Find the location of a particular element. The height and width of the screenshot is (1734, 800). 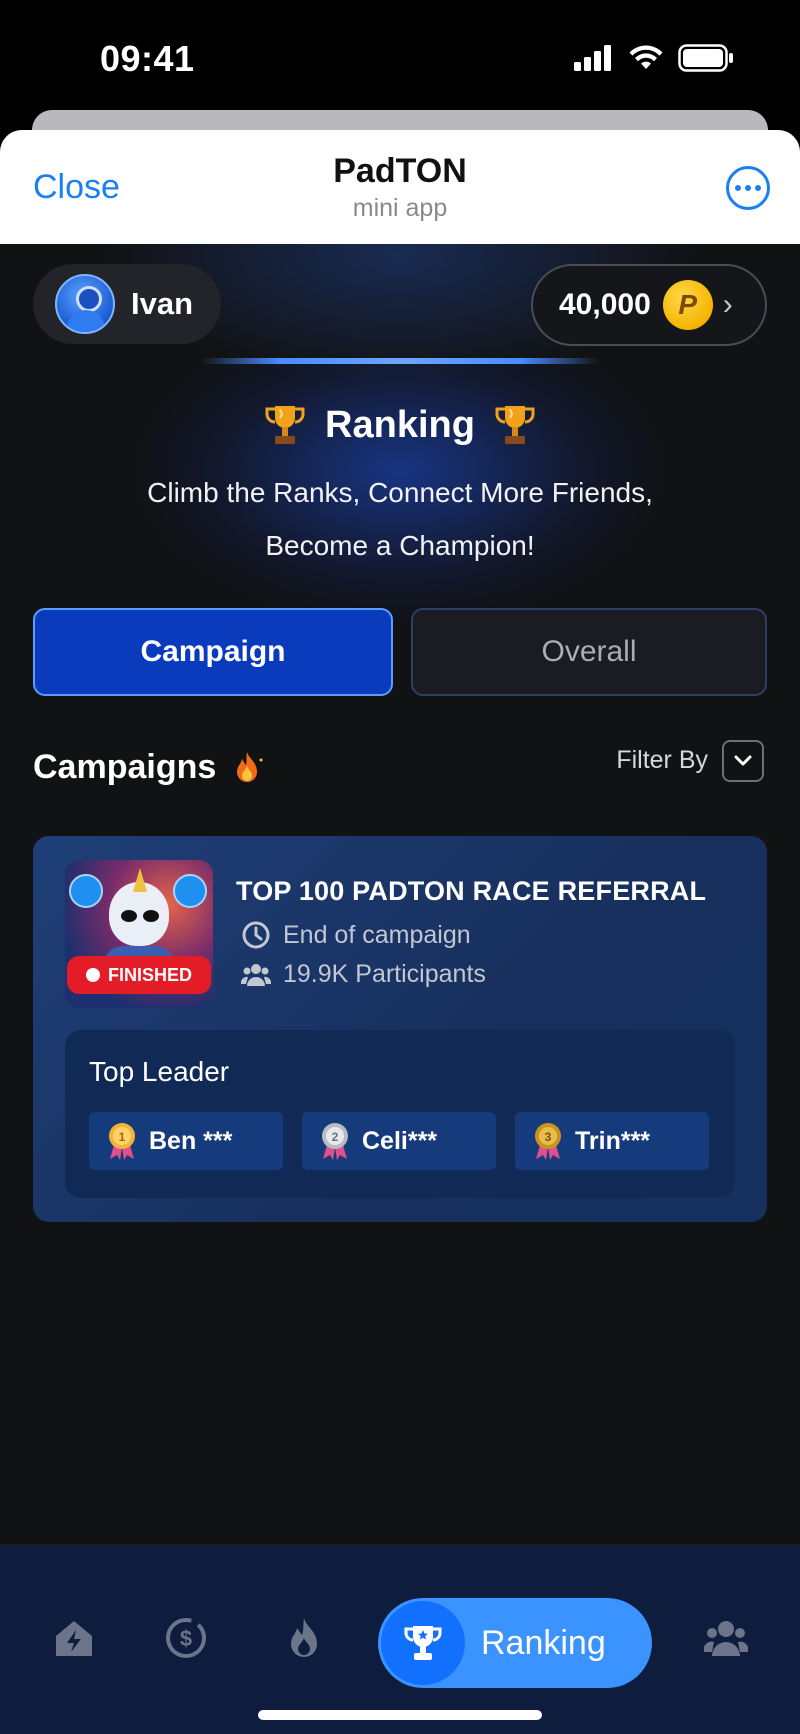

user-profile-pill: Ivan is located at coordinates (127, 304).